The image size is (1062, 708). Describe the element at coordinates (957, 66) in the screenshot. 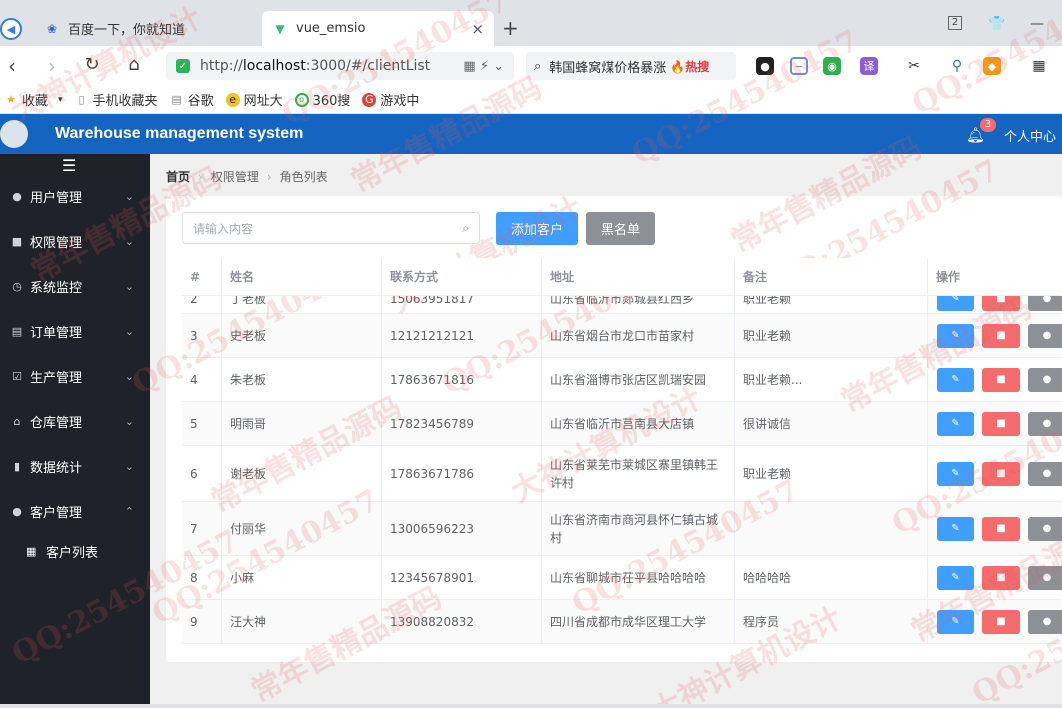

I see `magnifier-icon: ⚲` at that location.